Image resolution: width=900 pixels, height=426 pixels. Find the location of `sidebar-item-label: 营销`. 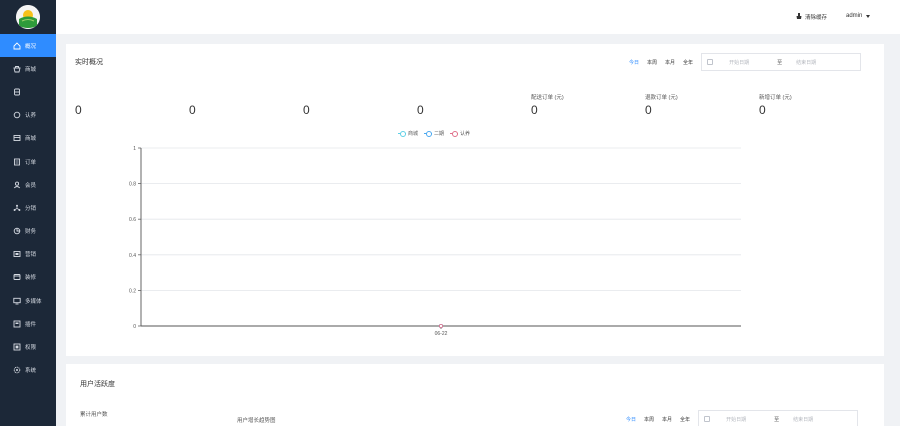

sidebar-item-label: 营销 is located at coordinates (31, 255).